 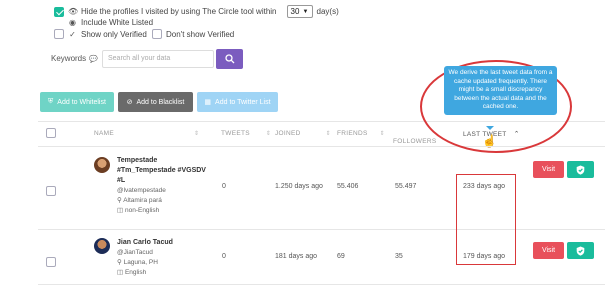 What do you see at coordinates (140, 262) in the screenshot?
I see `location-text: Laguna, PH` at bounding box center [140, 262].